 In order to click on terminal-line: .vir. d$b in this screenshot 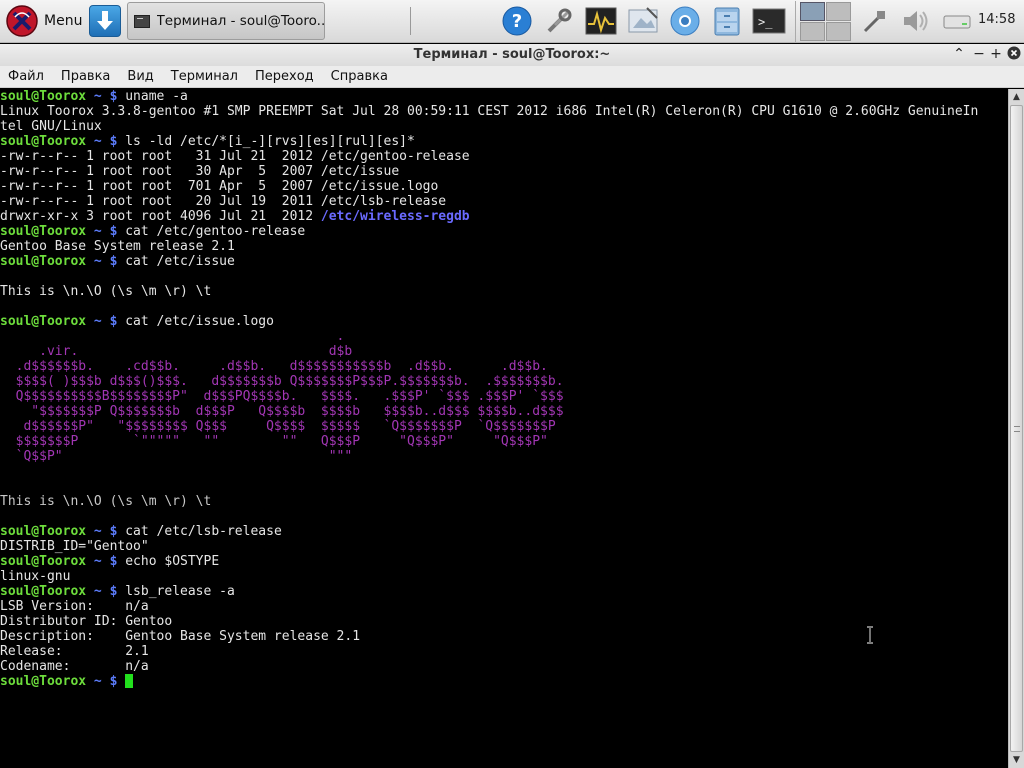, I will do `click(504, 351)`.